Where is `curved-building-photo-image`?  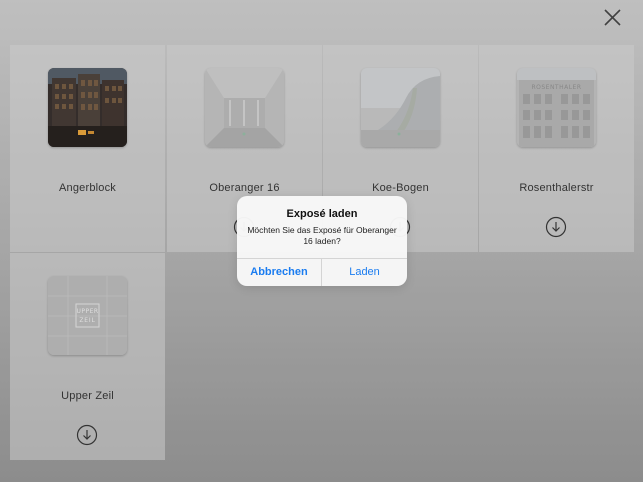
curved-building-photo-image is located at coordinates (400, 107).